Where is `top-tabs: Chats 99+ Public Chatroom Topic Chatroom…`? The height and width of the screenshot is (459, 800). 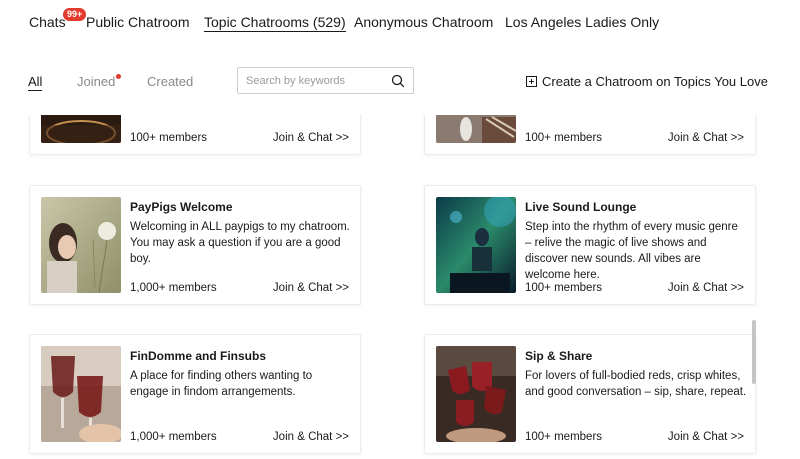 top-tabs: Chats 99+ Public Chatroom Topic Chatroom… is located at coordinates (400, 22).